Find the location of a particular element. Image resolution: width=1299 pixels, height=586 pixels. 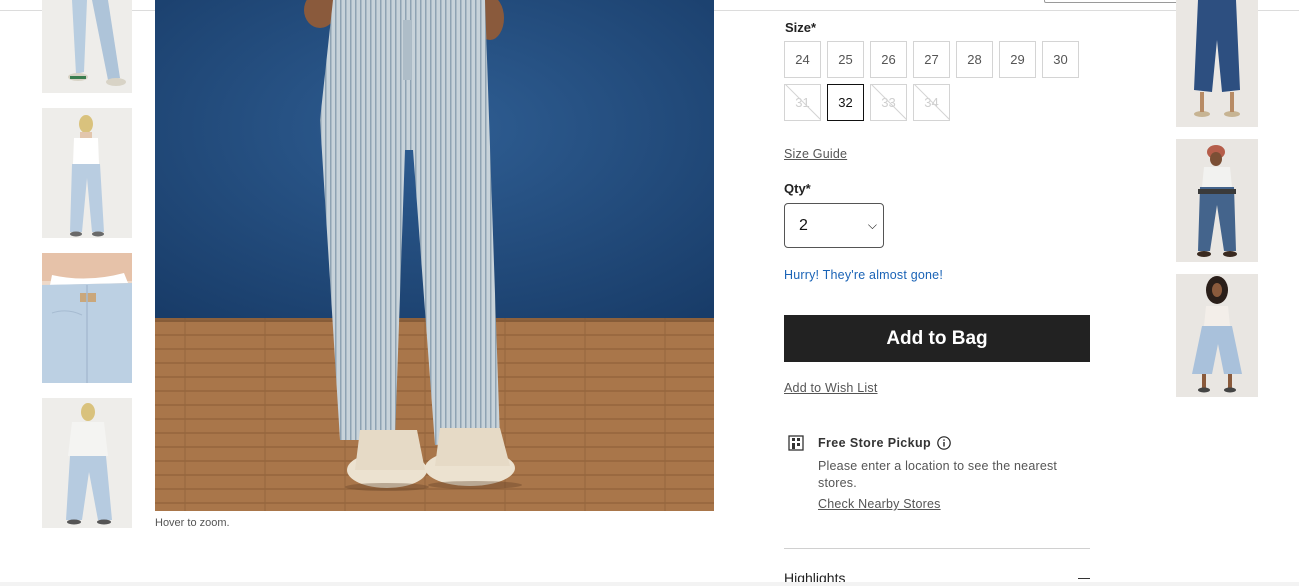

add-to-bag-button: Add to Bag is located at coordinates (937, 338).